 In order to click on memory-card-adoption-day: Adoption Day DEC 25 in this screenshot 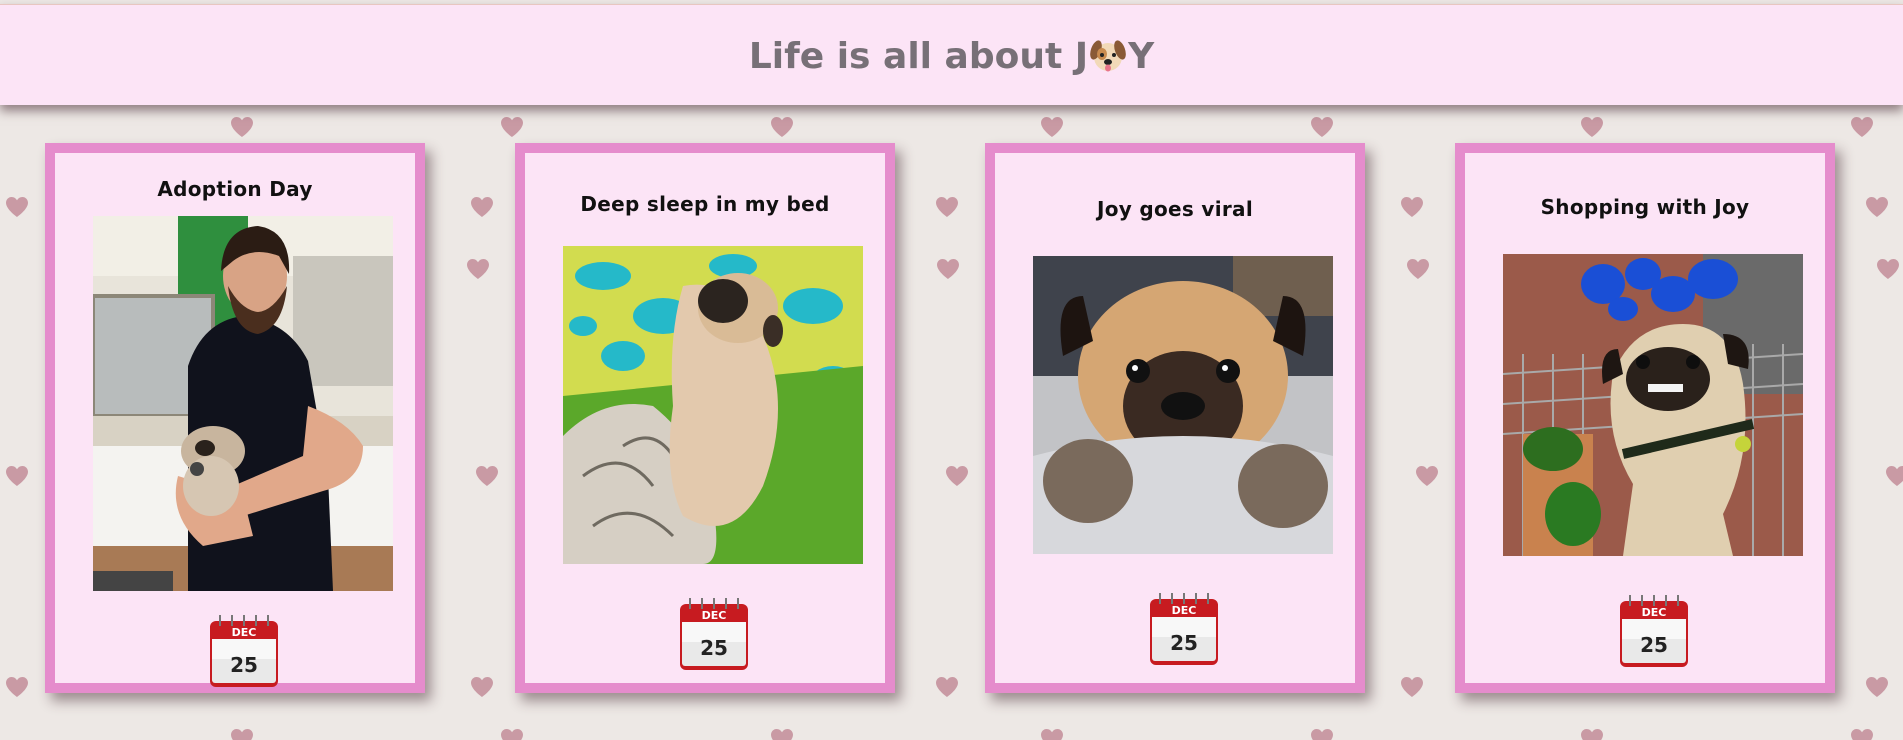, I will do `click(235, 418)`.